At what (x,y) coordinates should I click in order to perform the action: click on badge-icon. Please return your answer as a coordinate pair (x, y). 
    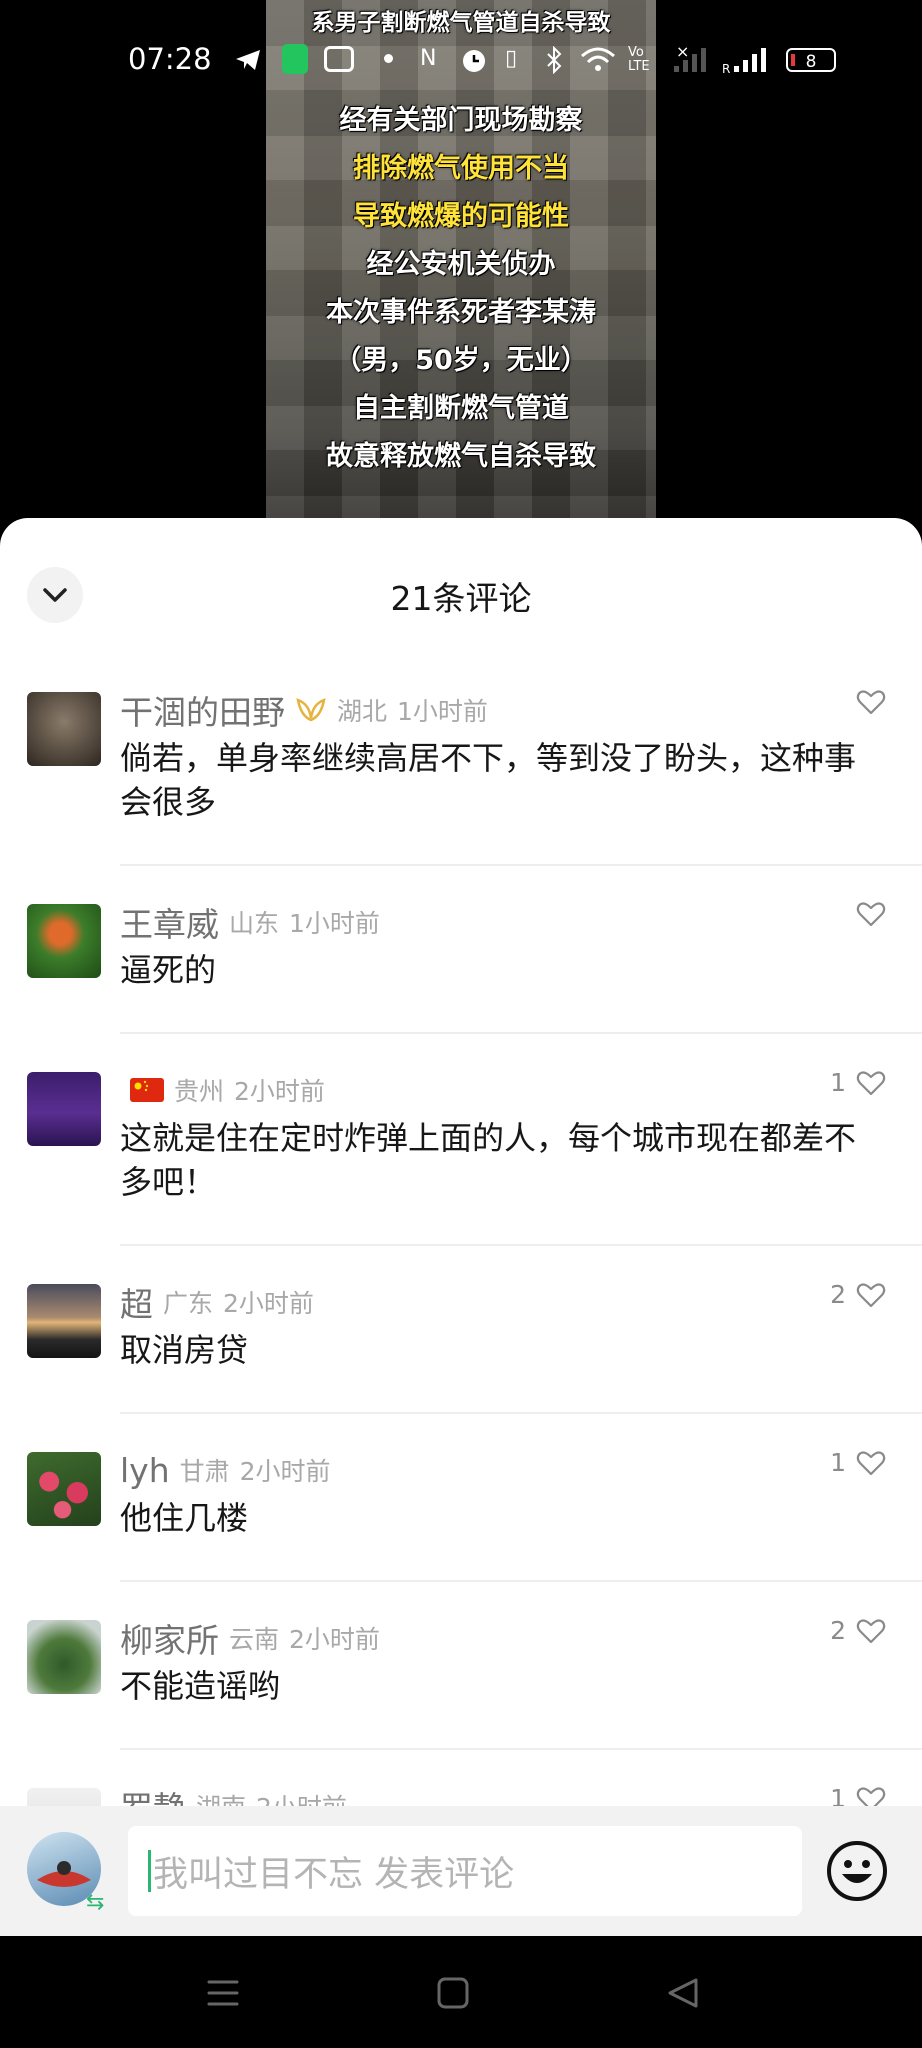
    Looking at the image, I should click on (311, 710).